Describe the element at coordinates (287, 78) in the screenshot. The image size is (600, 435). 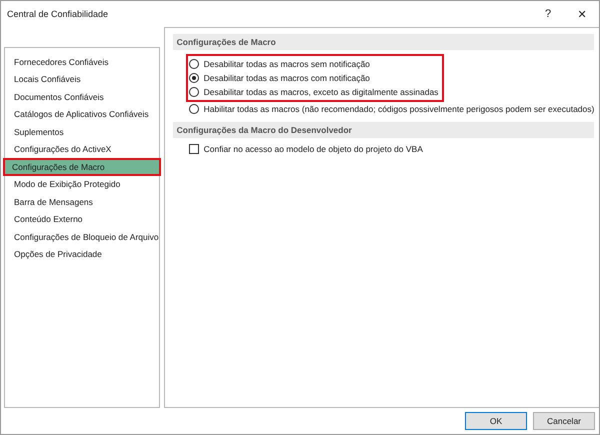
I see `option-label: Desabilitar todas as macros com notificação` at that location.